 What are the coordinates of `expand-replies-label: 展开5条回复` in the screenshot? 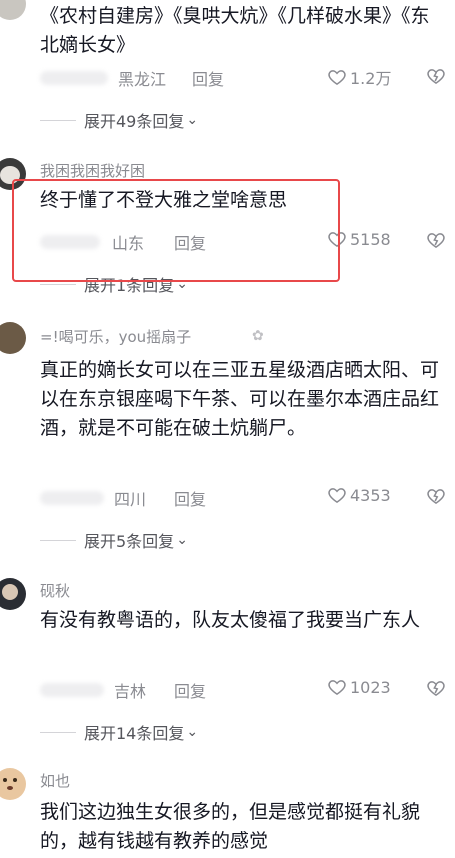 It's located at (129, 541).